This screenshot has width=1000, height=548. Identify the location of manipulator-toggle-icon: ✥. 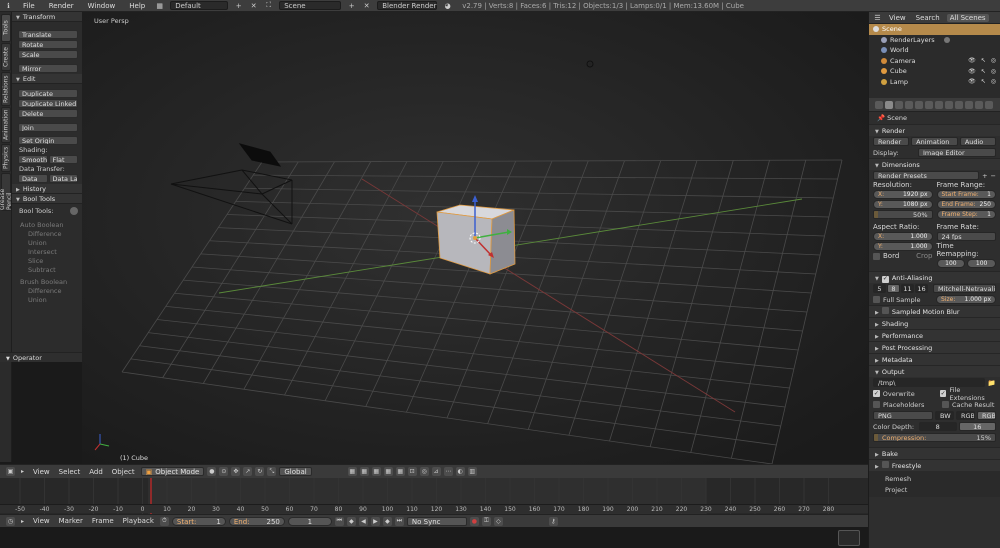
(236, 471).